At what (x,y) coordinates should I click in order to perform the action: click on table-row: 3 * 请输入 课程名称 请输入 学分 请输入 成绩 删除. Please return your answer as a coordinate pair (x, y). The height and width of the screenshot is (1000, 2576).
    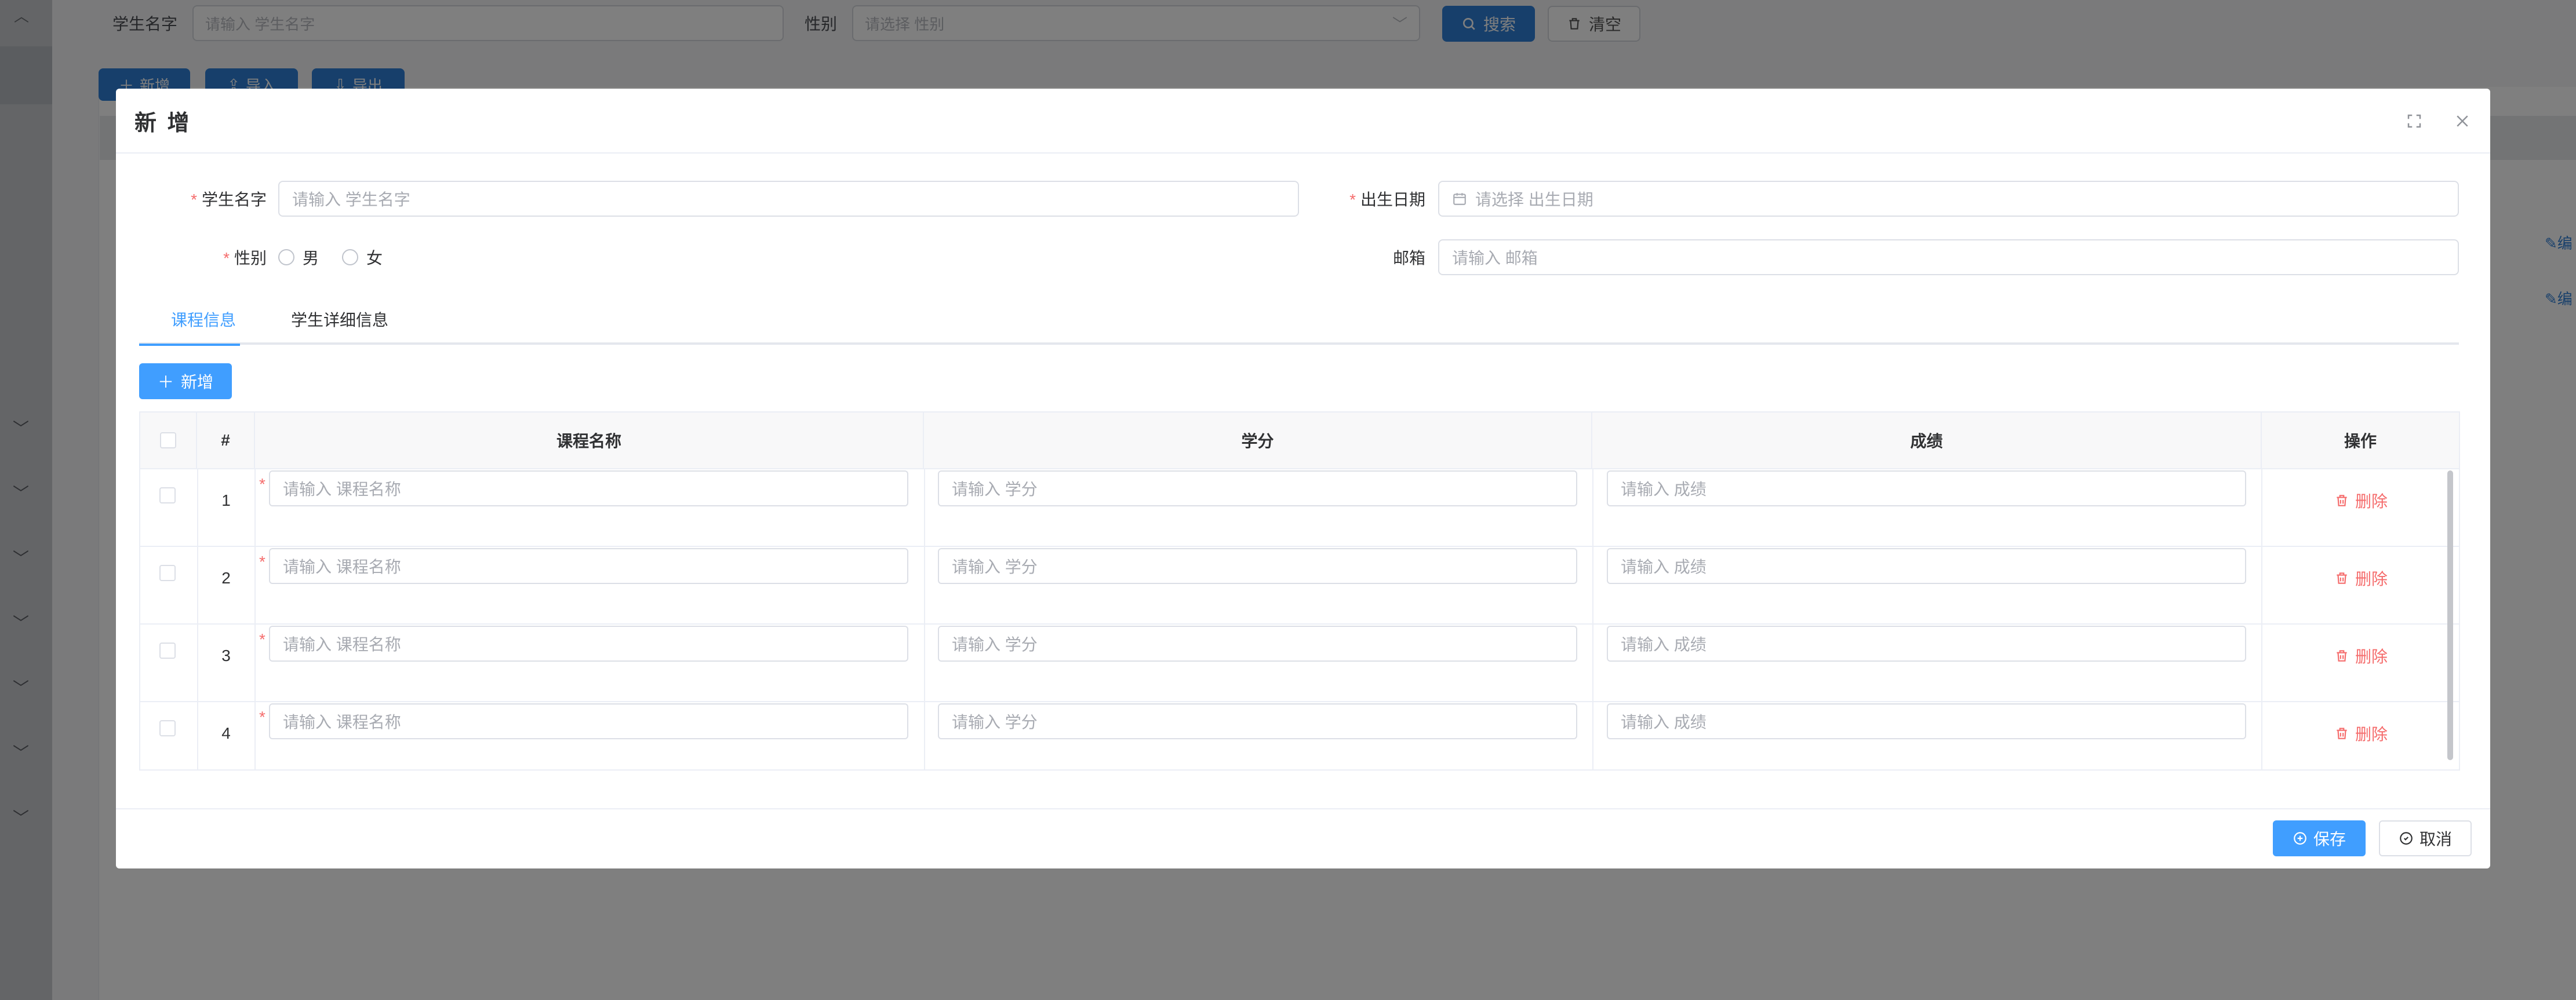
    Looking at the image, I should click on (1299, 663).